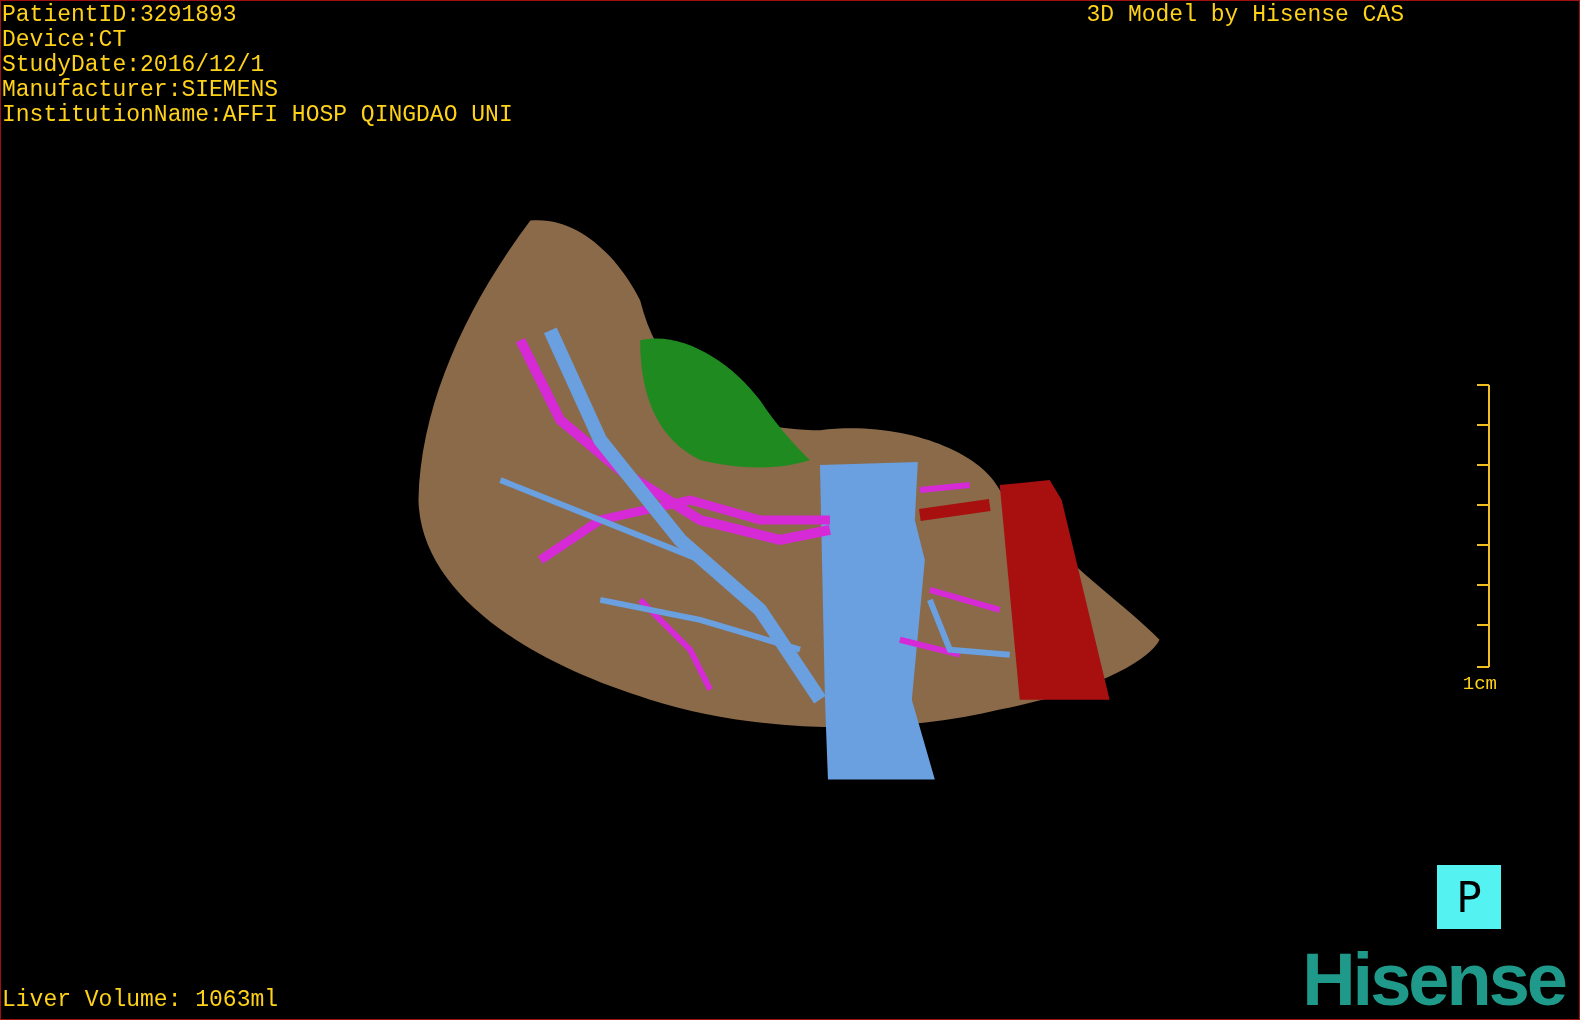  I want to click on model-credit: 3D Model by Hisense CAS, so click(1245, 16).